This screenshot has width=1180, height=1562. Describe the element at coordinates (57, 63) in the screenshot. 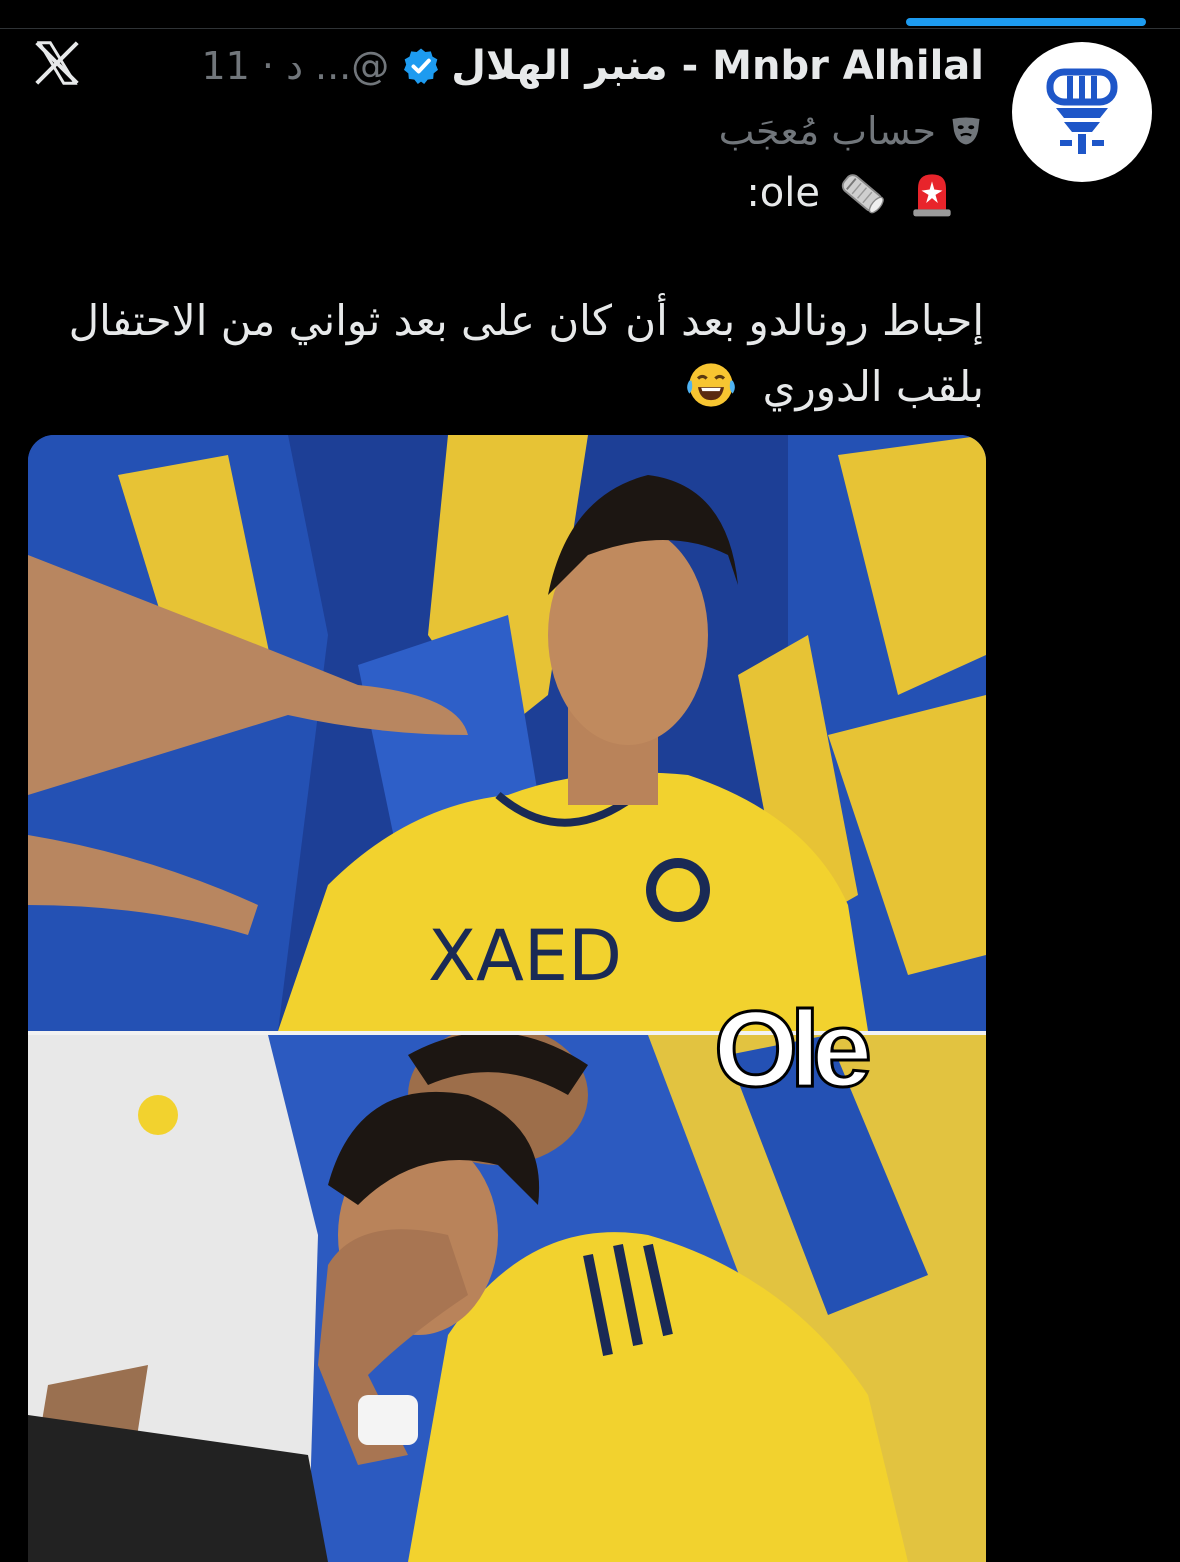

I see `x-logo-icon` at that location.